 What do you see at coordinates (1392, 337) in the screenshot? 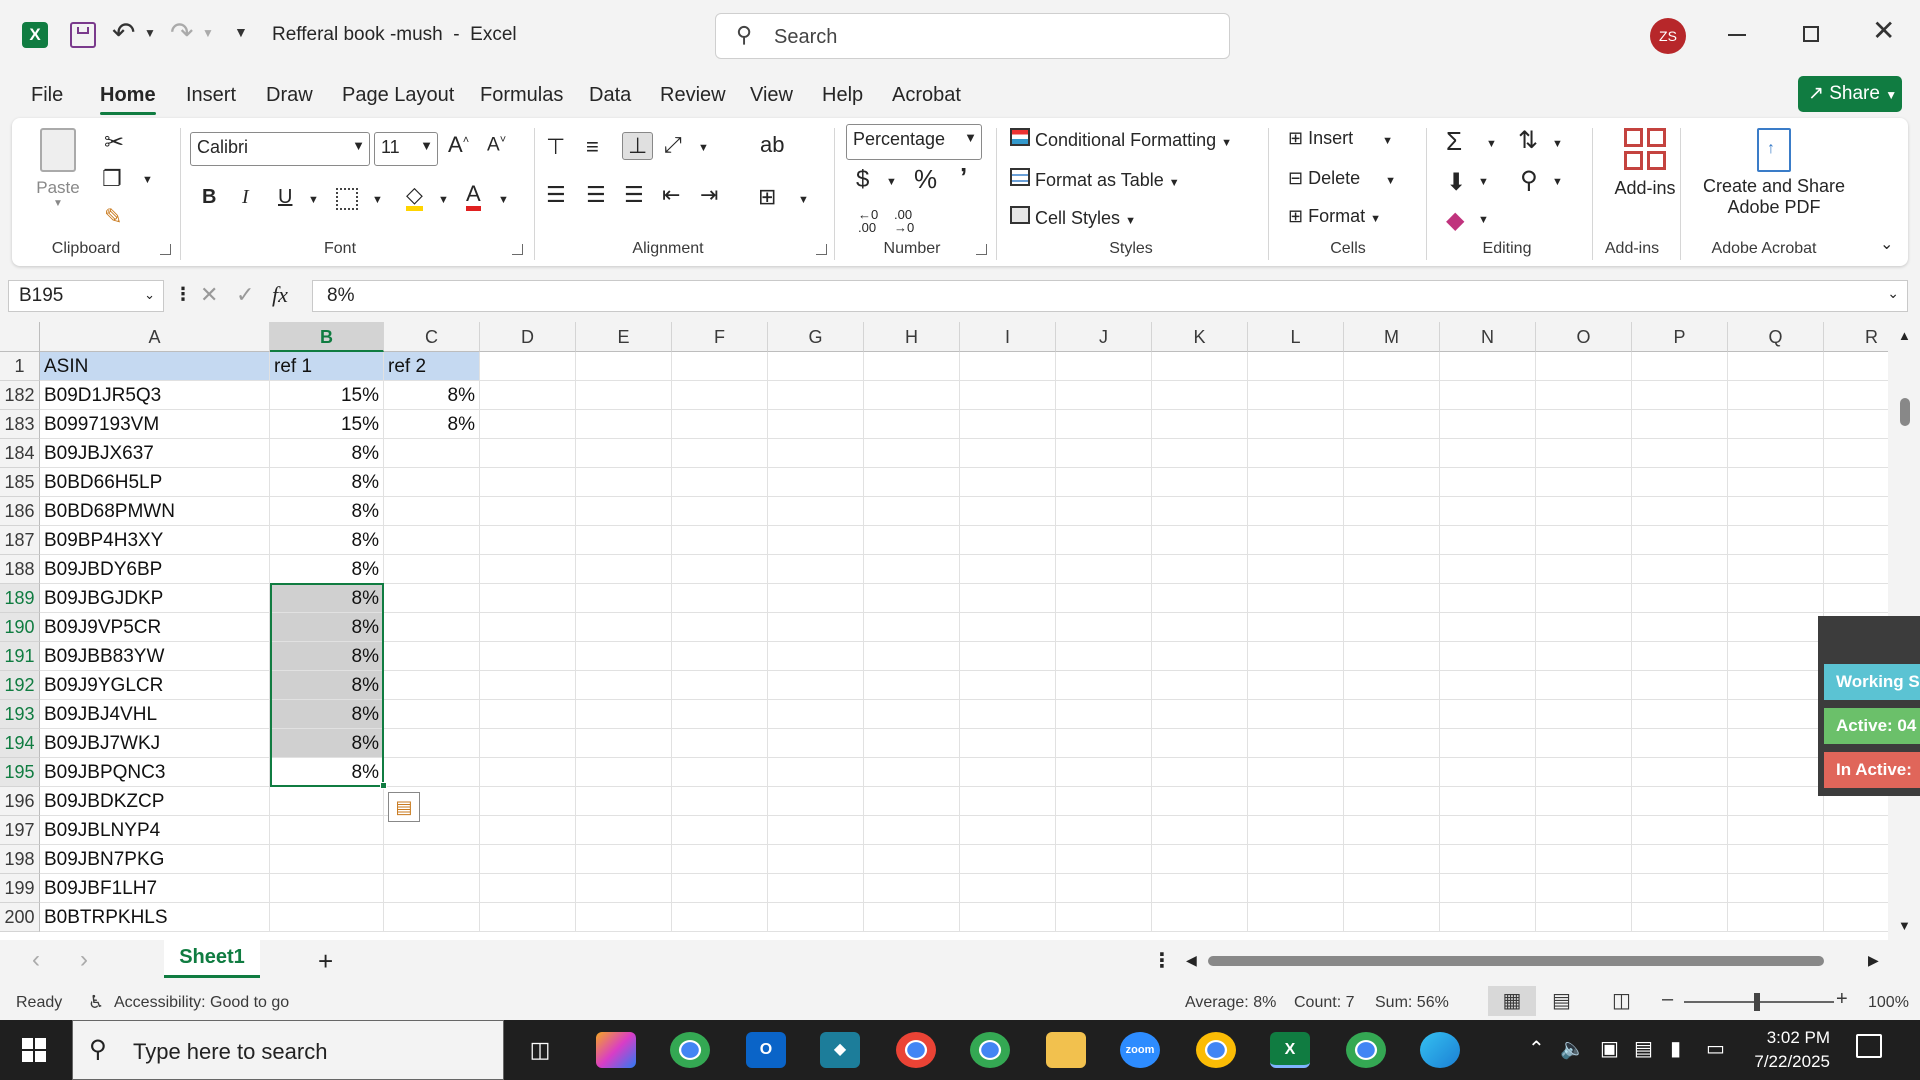
I see `column-header-m: M` at bounding box center [1392, 337].